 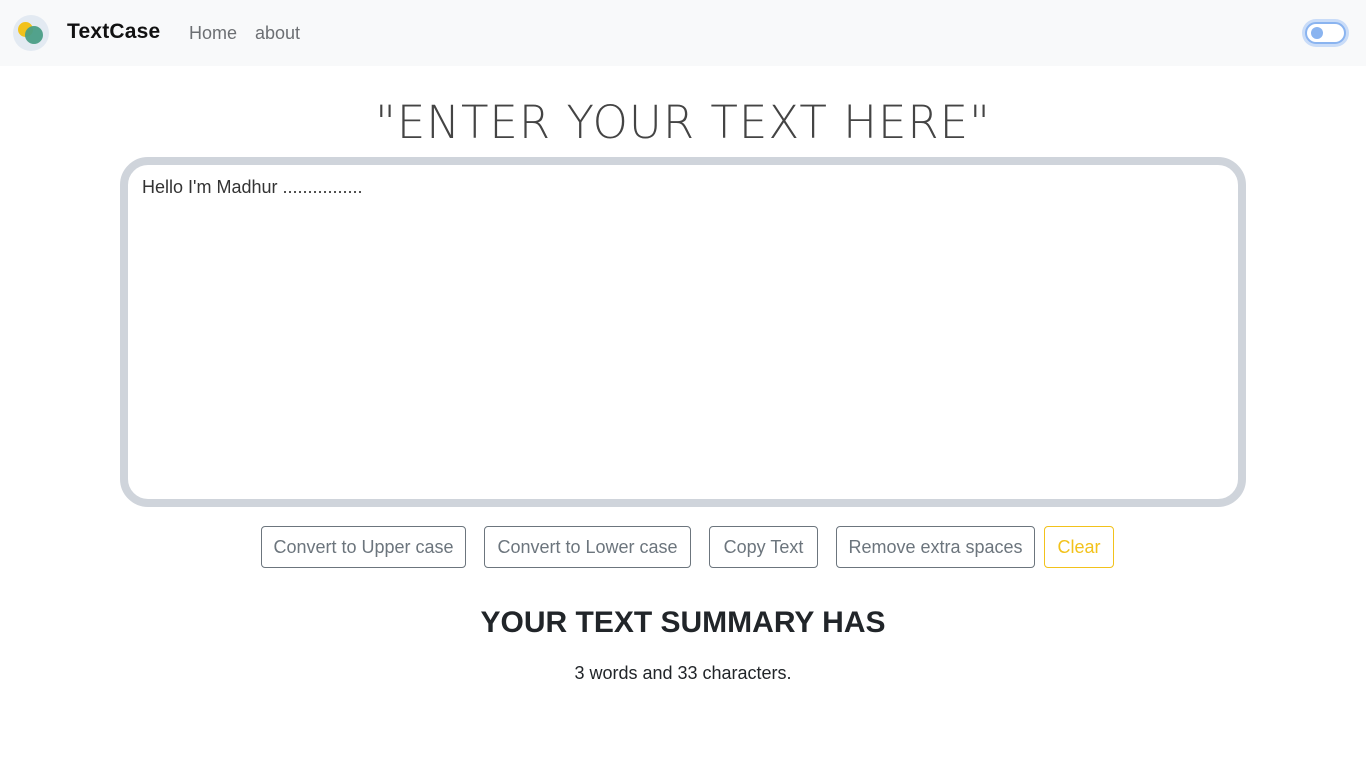 I want to click on nav-link-home: Home, so click(x=213, y=33).